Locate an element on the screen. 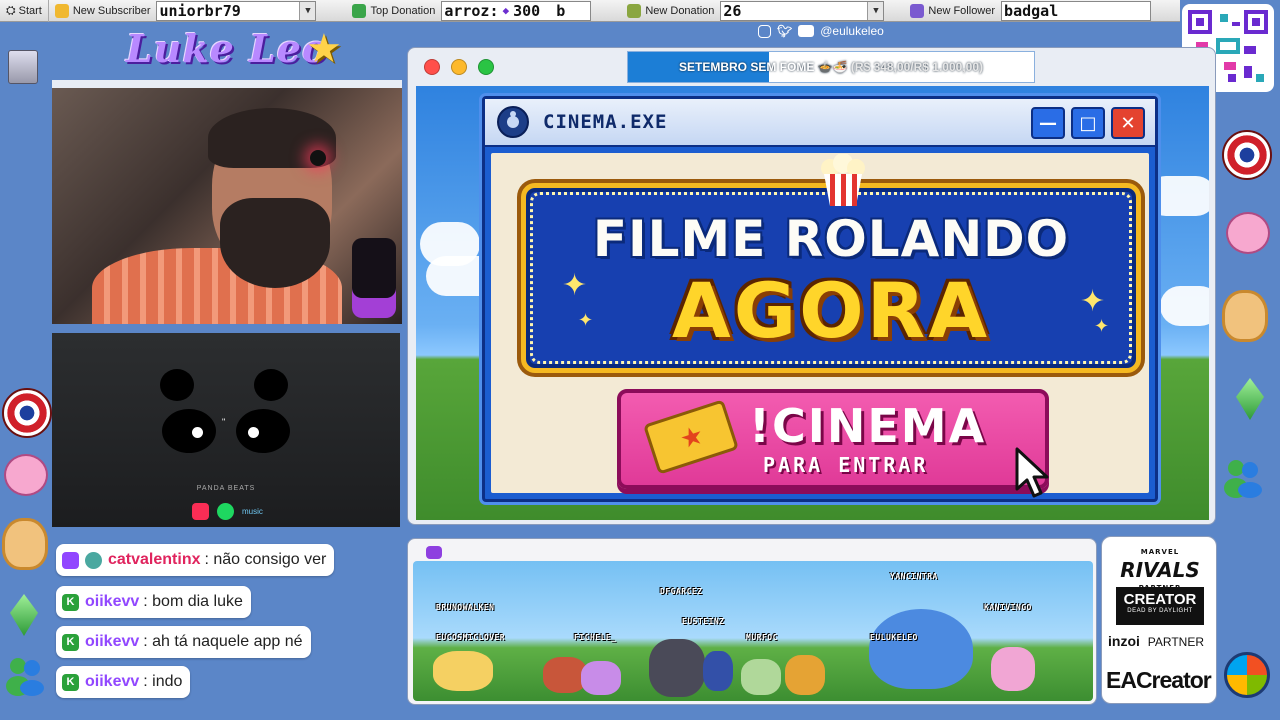 This screenshot has height=720, width=1280. minimize-button: — is located at coordinates (1048, 123).